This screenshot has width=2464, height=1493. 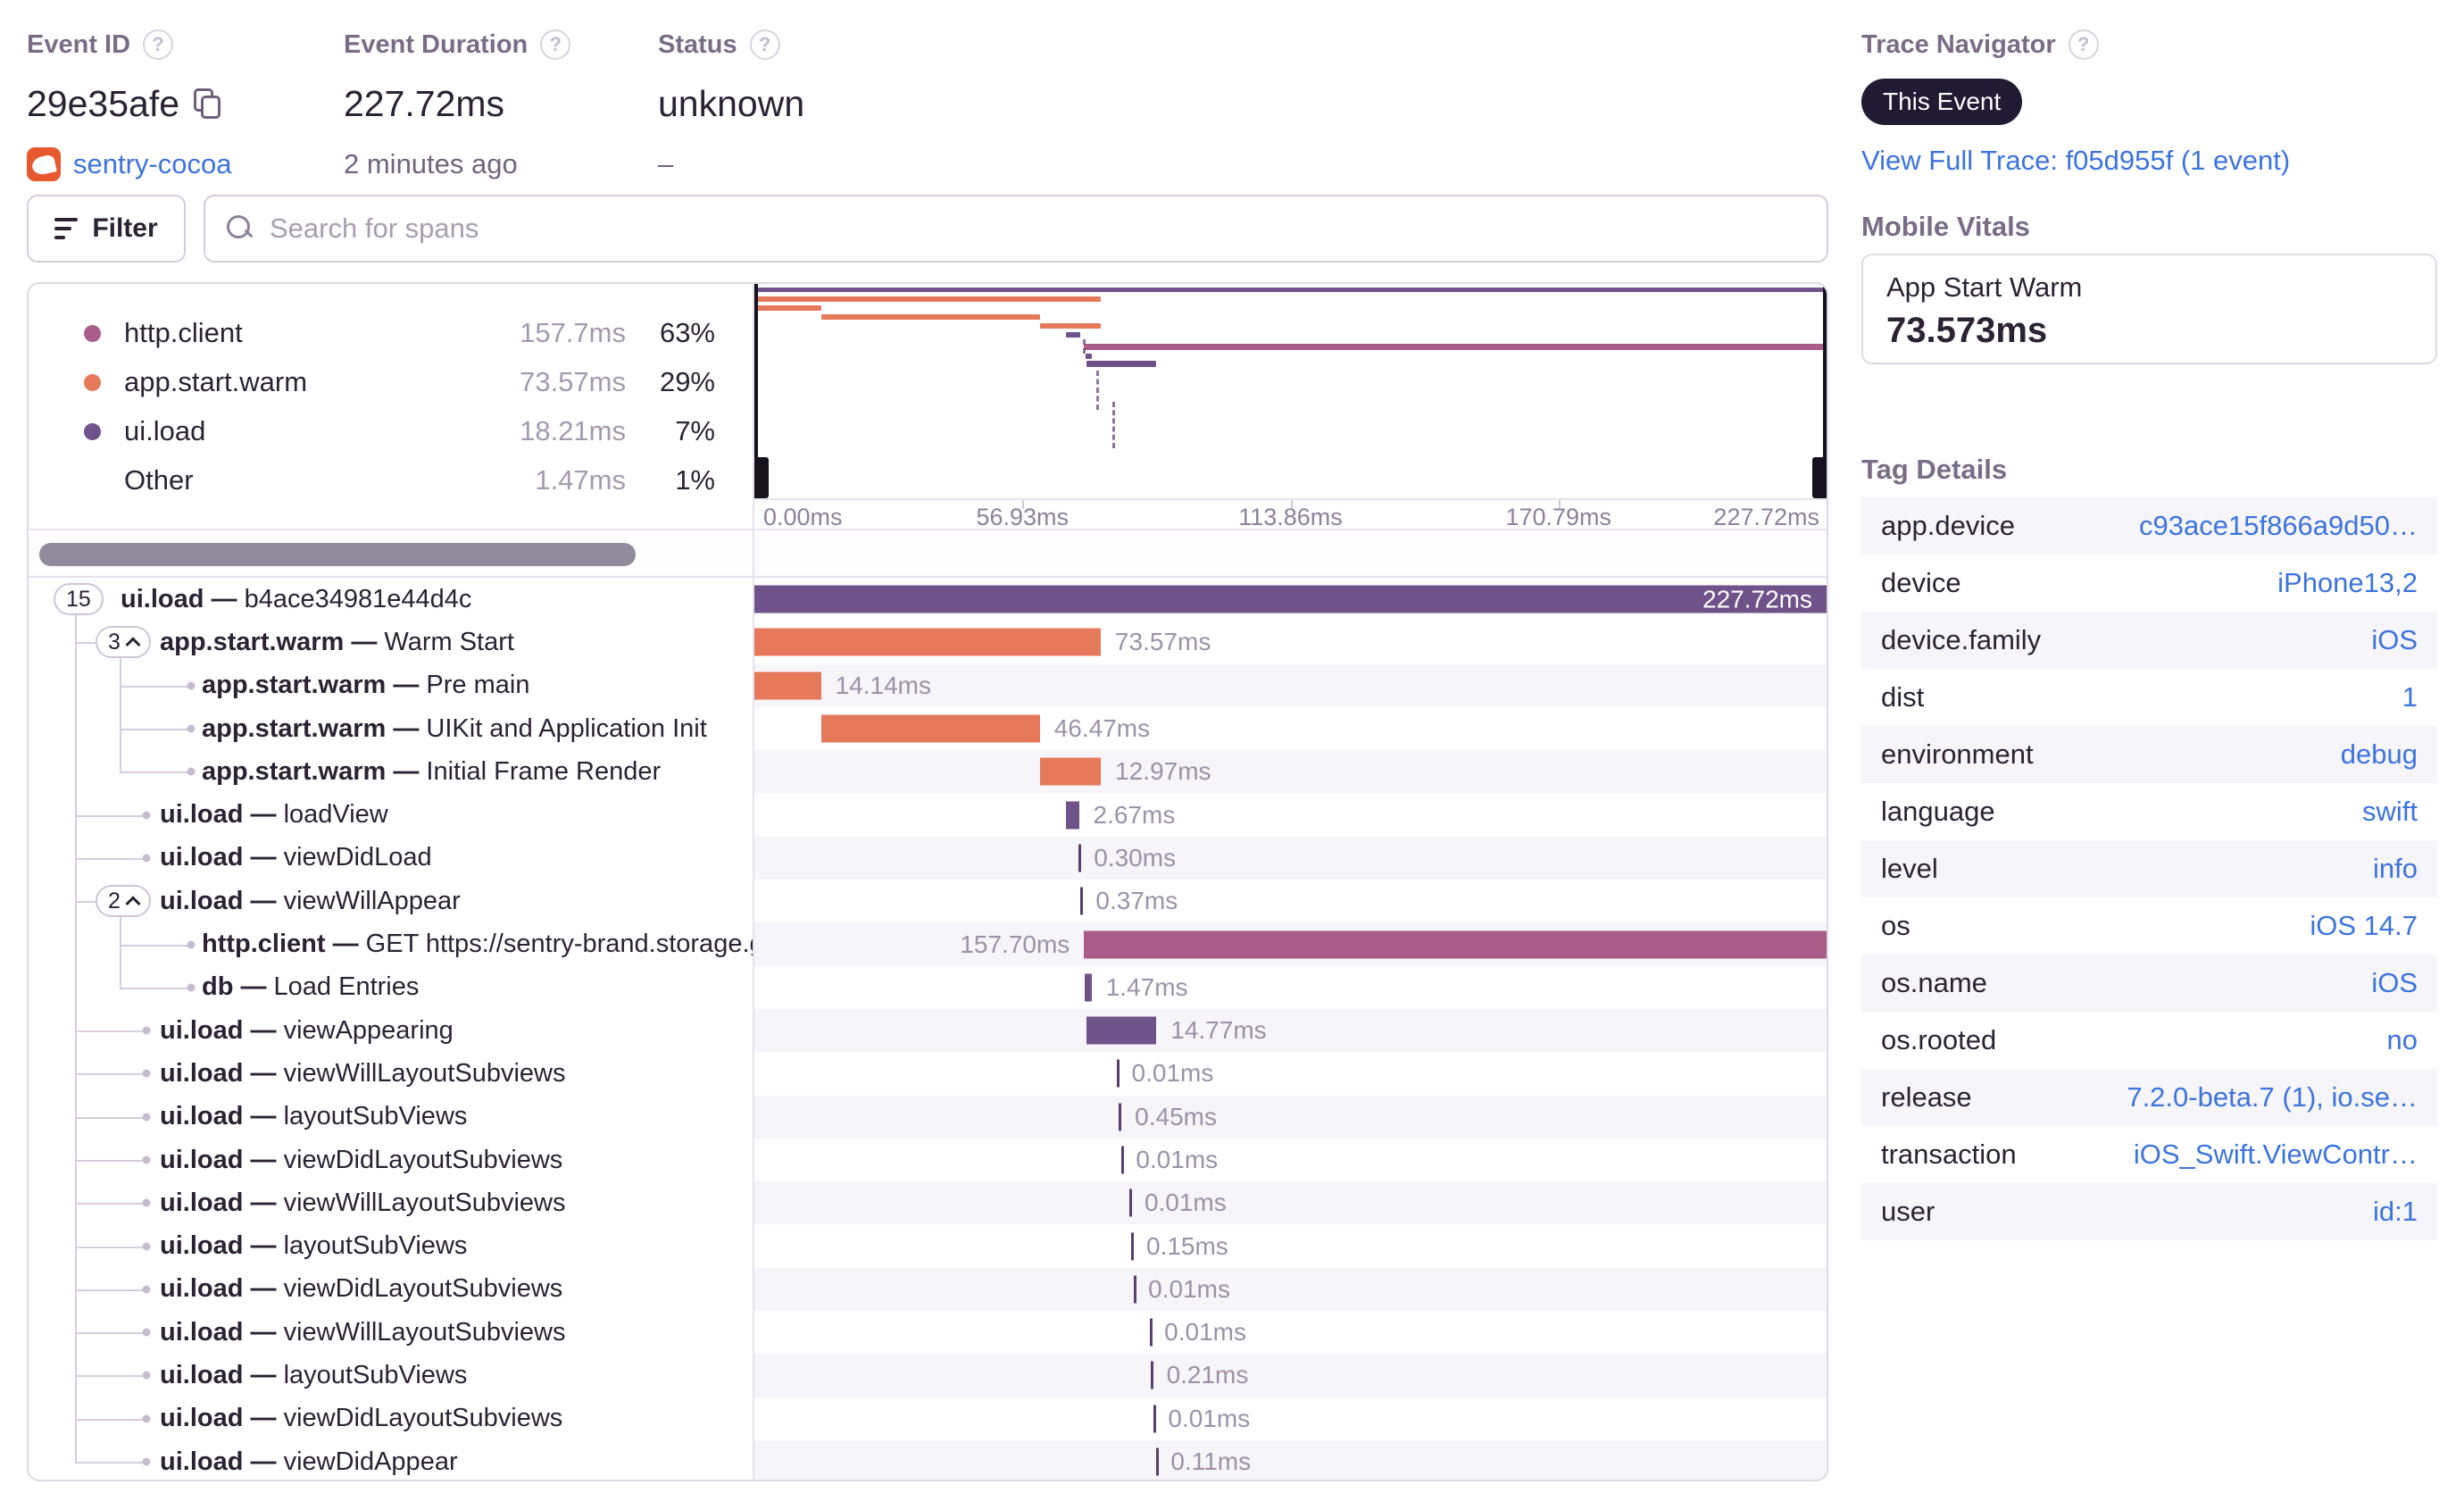 I want to click on span-row: db — Load Entries 1.47ms, so click(x=928, y=987).